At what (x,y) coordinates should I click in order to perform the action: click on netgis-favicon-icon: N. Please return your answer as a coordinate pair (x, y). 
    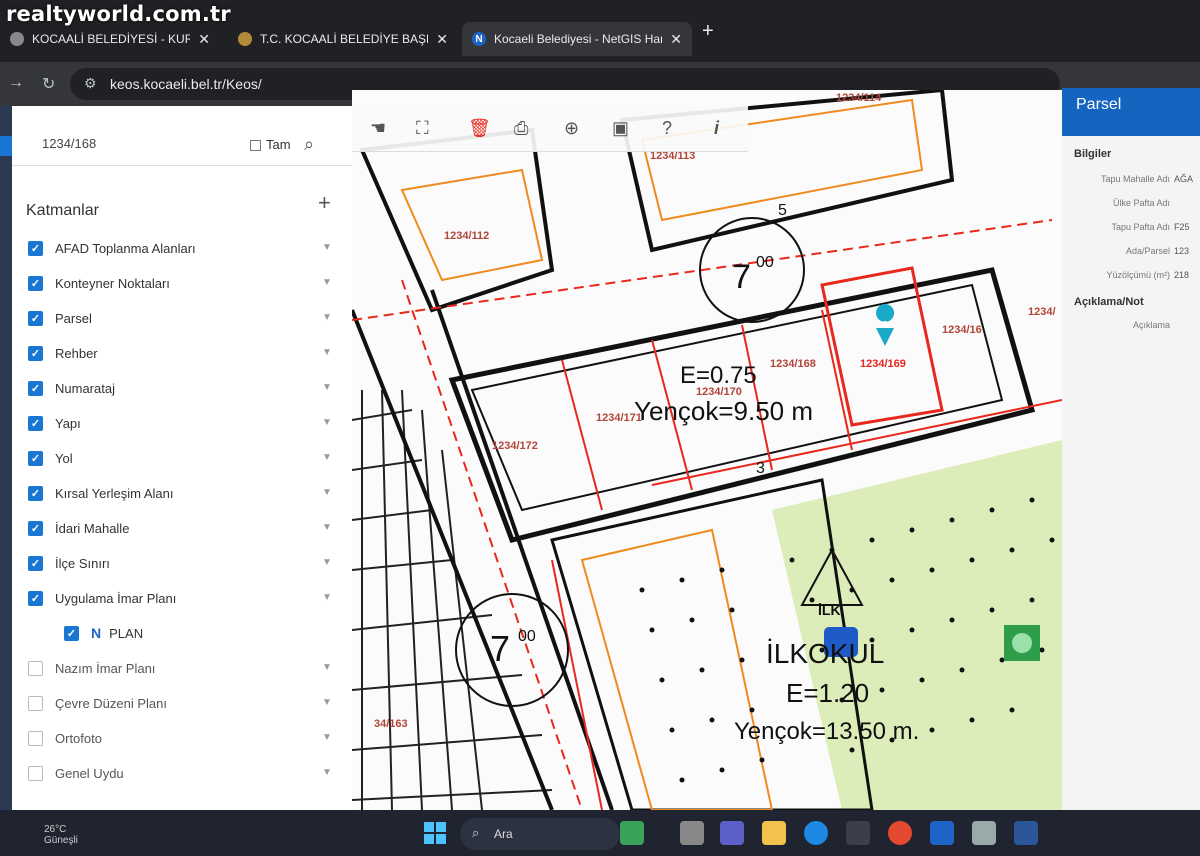
    Looking at the image, I should click on (479, 39).